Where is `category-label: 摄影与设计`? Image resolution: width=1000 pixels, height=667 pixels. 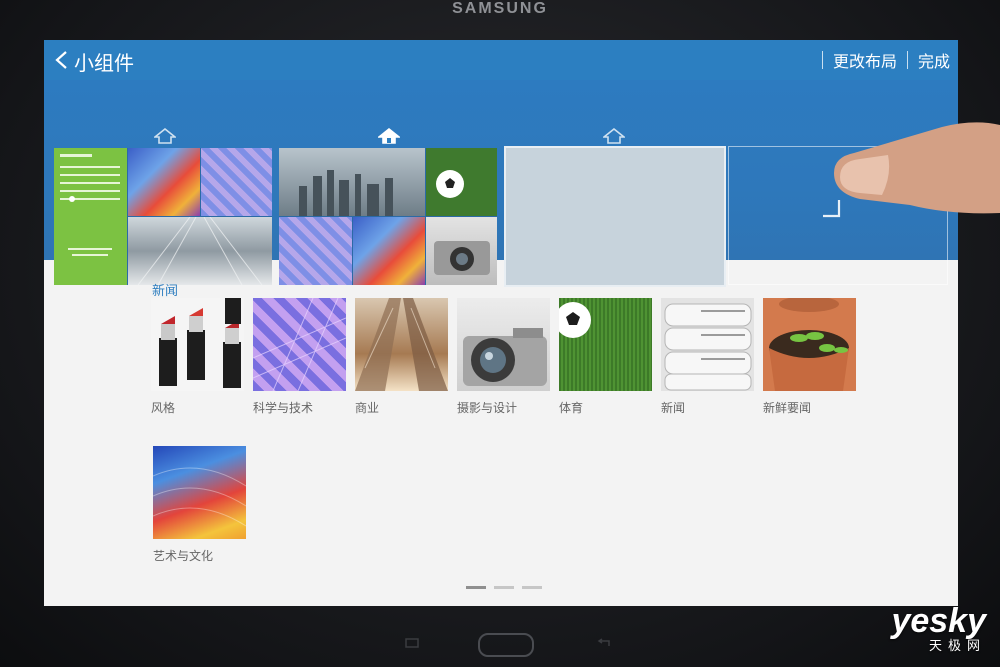
category-label: 摄影与设计 is located at coordinates (487, 408).